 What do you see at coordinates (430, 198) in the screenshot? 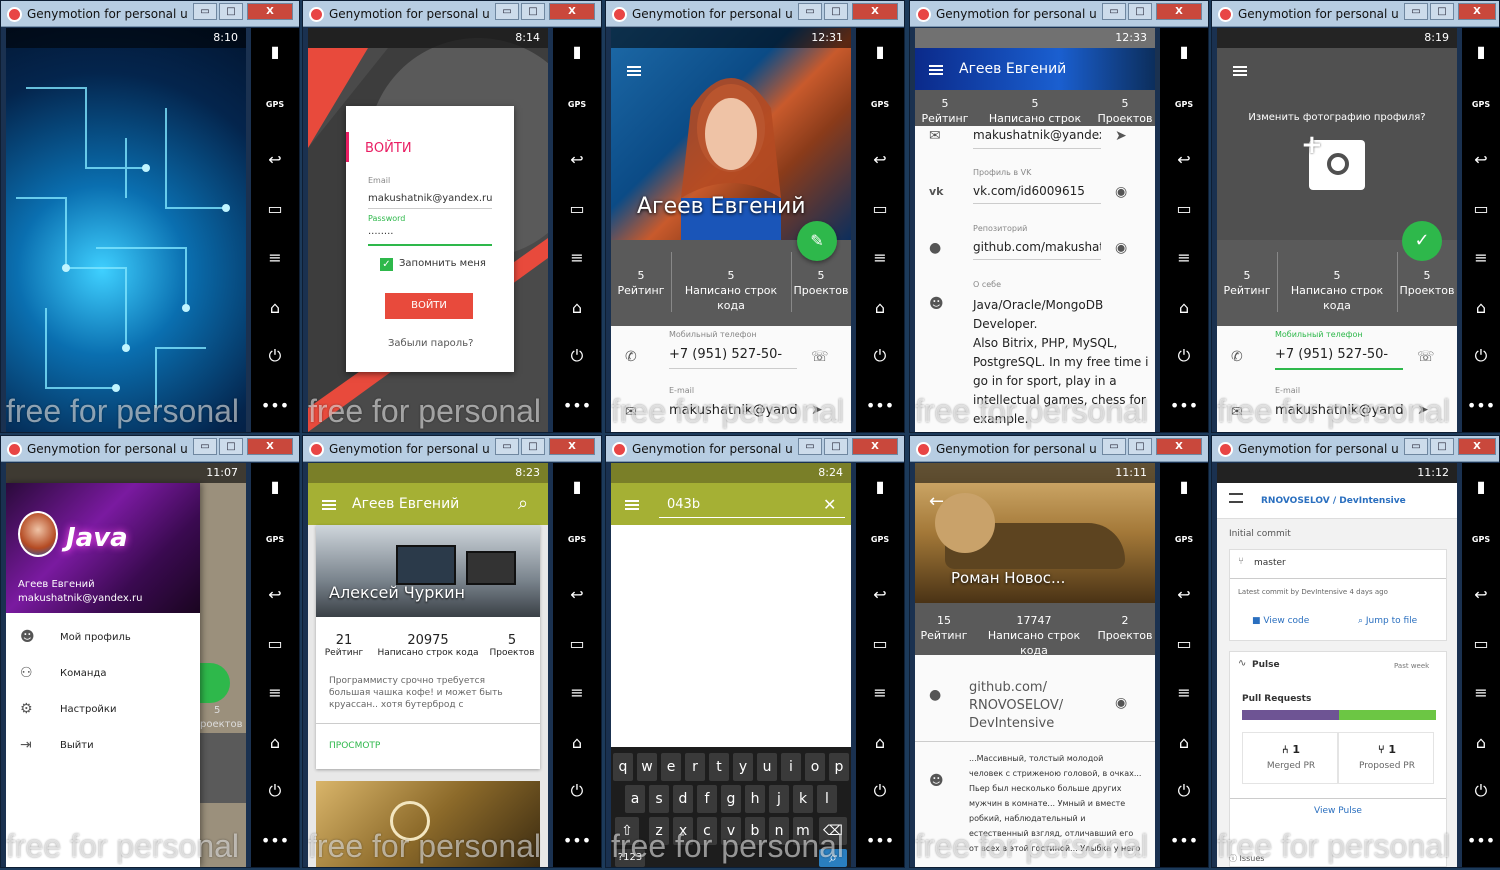
I see `email-field: makushatnik@yandex.ru` at bounding box center [430, 198].